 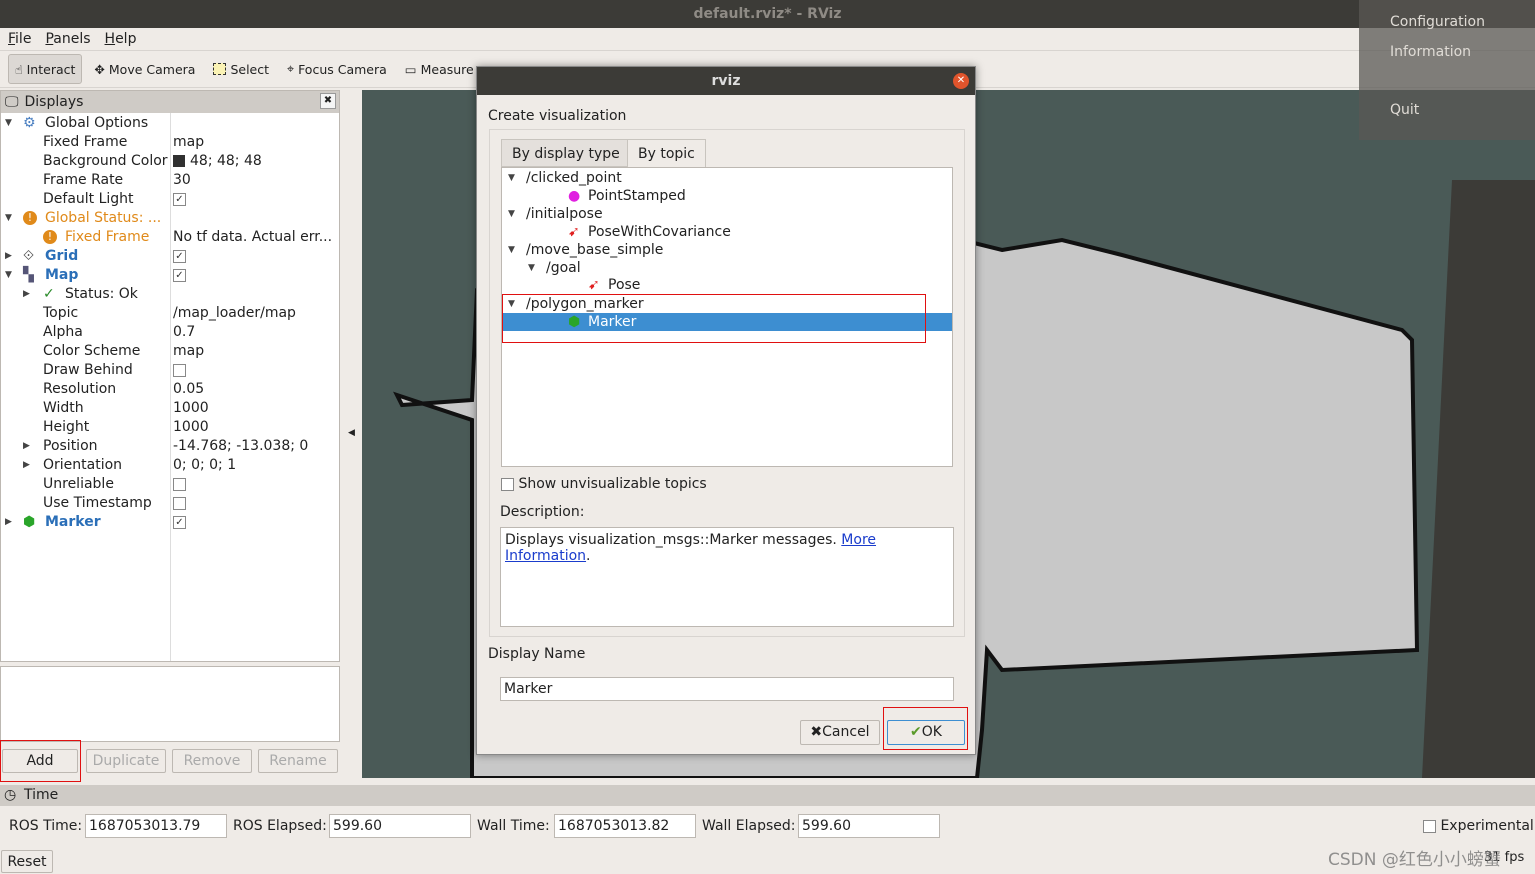 I want to click on rename-button: Rename, so click(x=298, y=761).